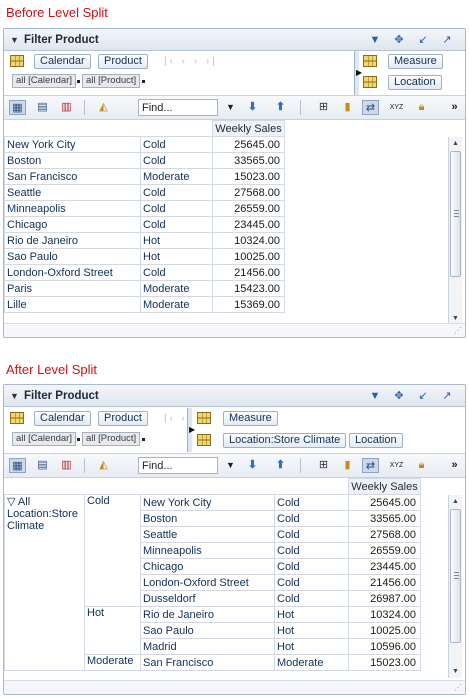 This screenshot has height=698, width=469. What do you see at coordinates (376, 440) in the screenshot?
I see `after-location-button: Location` at bounding box center [376, 440].